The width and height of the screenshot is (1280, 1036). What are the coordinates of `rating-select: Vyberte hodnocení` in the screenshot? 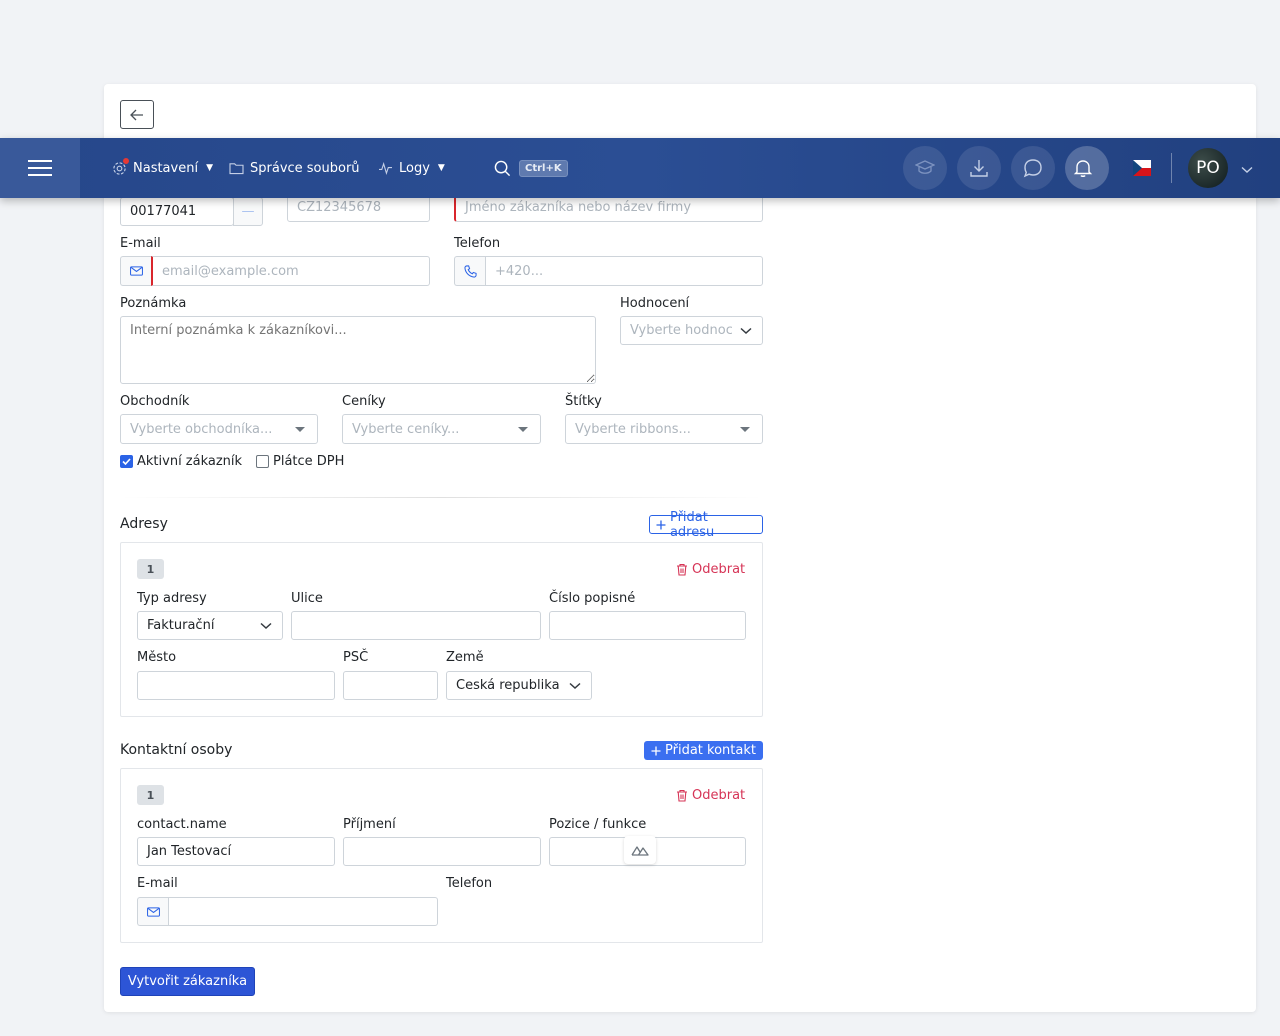 It's located at (691, 330).